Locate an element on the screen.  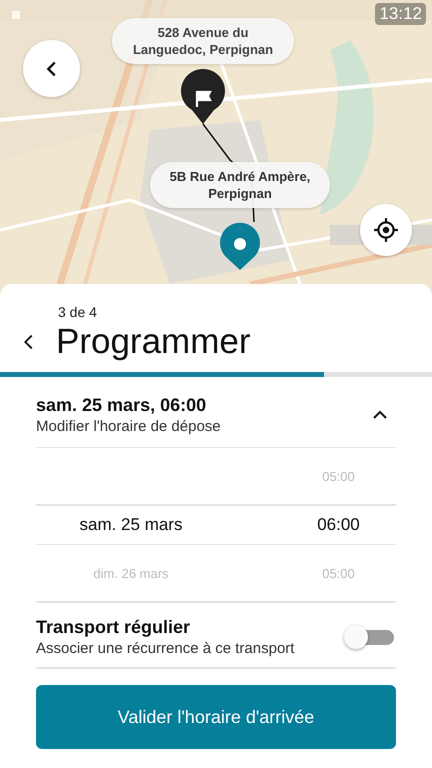
schedule-title: sam. 25 mars, 06:00 is located at coordinates (122, 405).